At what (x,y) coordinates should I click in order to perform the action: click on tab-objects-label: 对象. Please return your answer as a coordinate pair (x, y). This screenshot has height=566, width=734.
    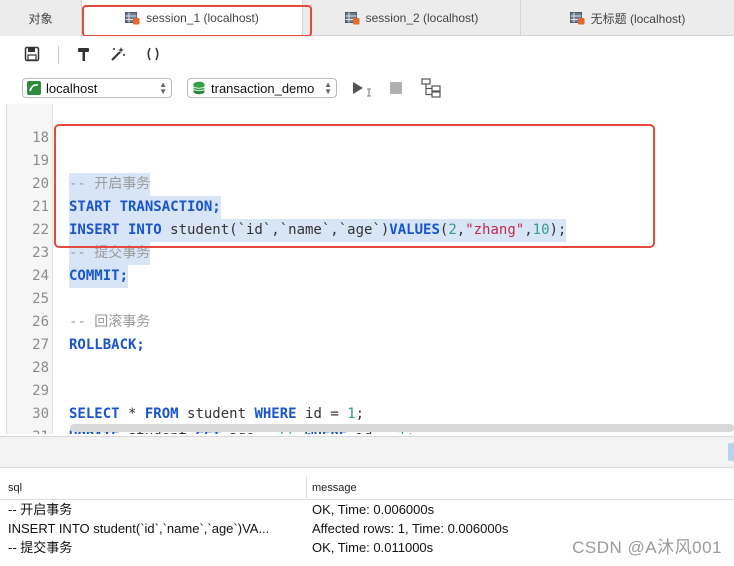
    Looking at the image, I should click on (40, 18).